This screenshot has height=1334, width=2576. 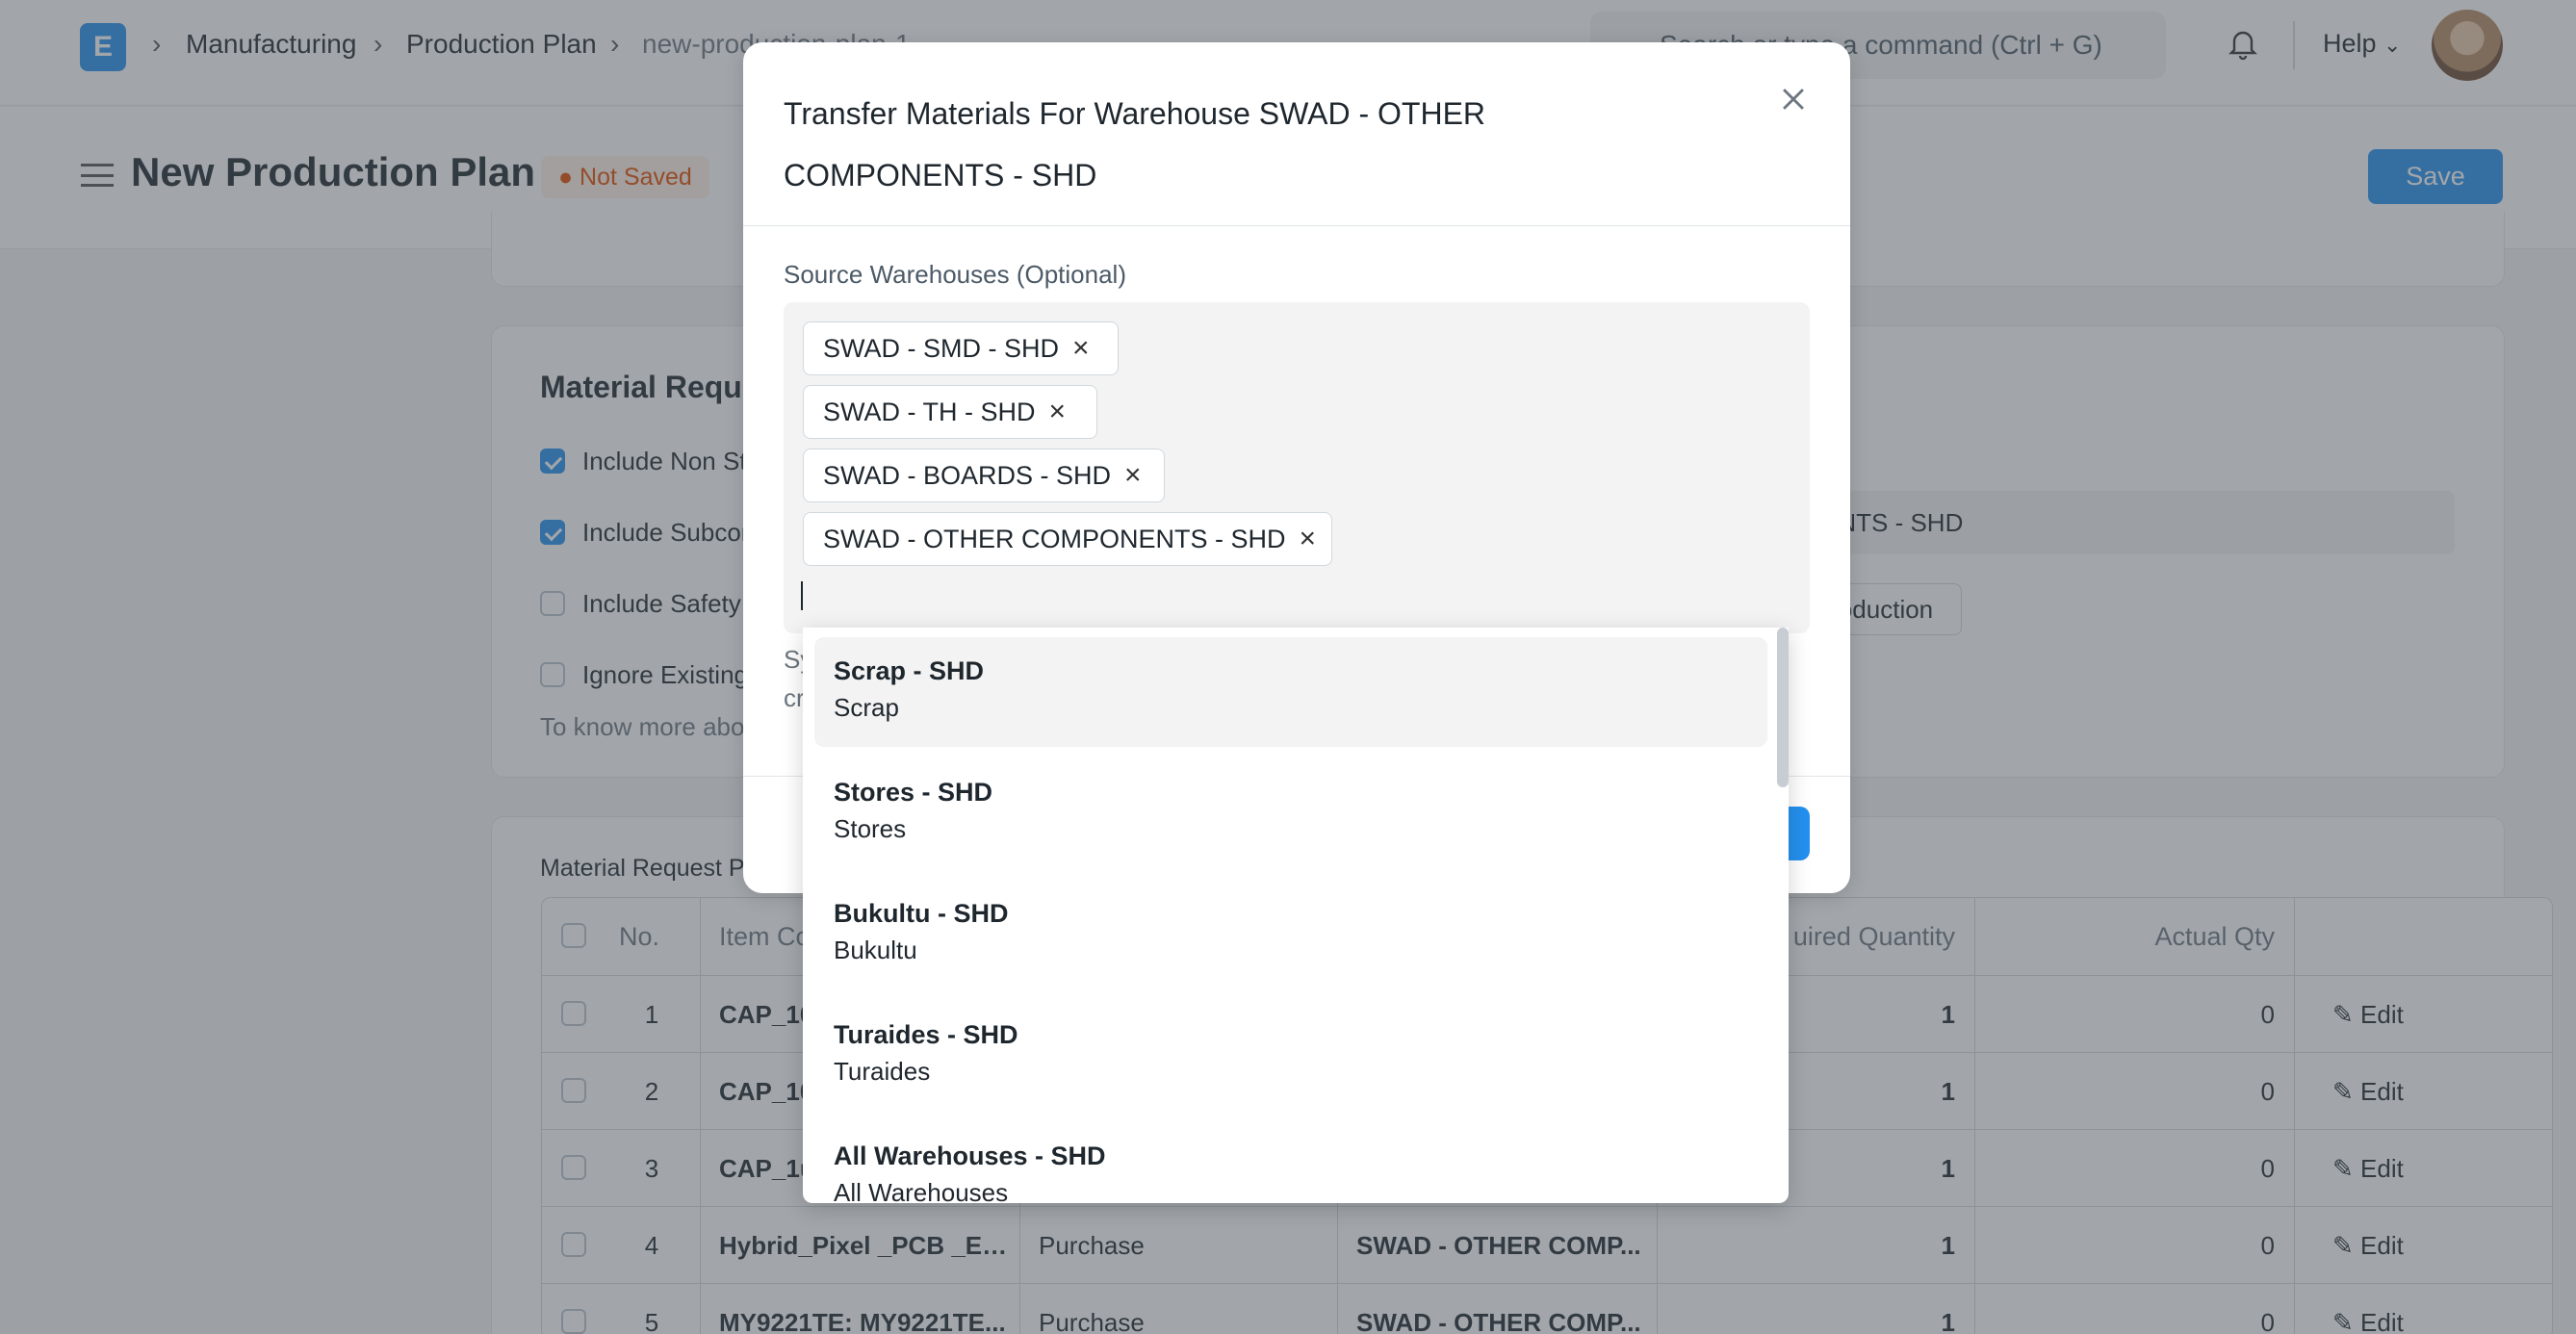 What do you see at coordinates (921, 913) in the screenshot?
I see `option-title: Bukultu - SHD` at bounding box center [921, 913].